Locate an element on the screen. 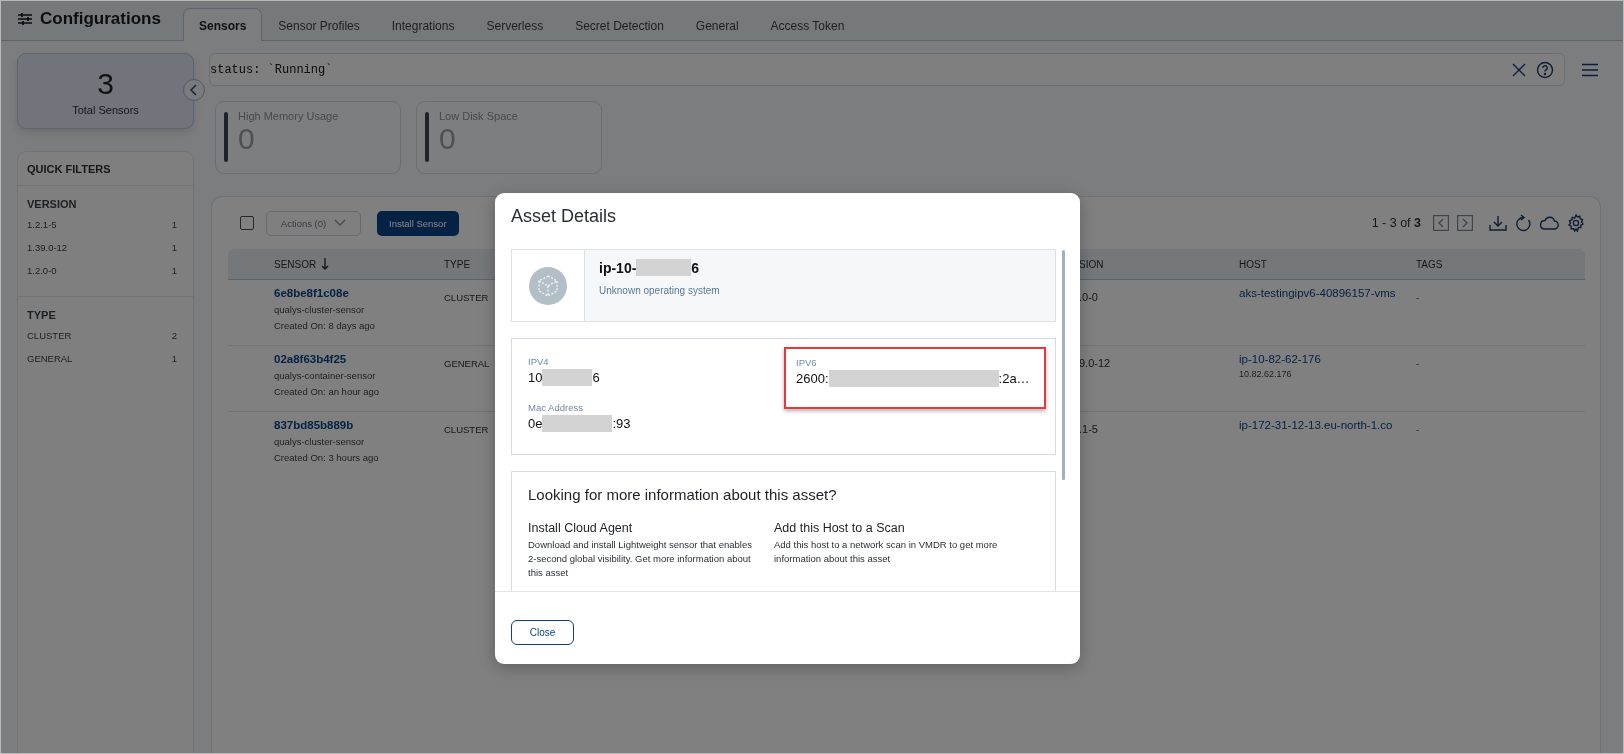  search-field: status: `Running` is located at coordinates (887, 69).